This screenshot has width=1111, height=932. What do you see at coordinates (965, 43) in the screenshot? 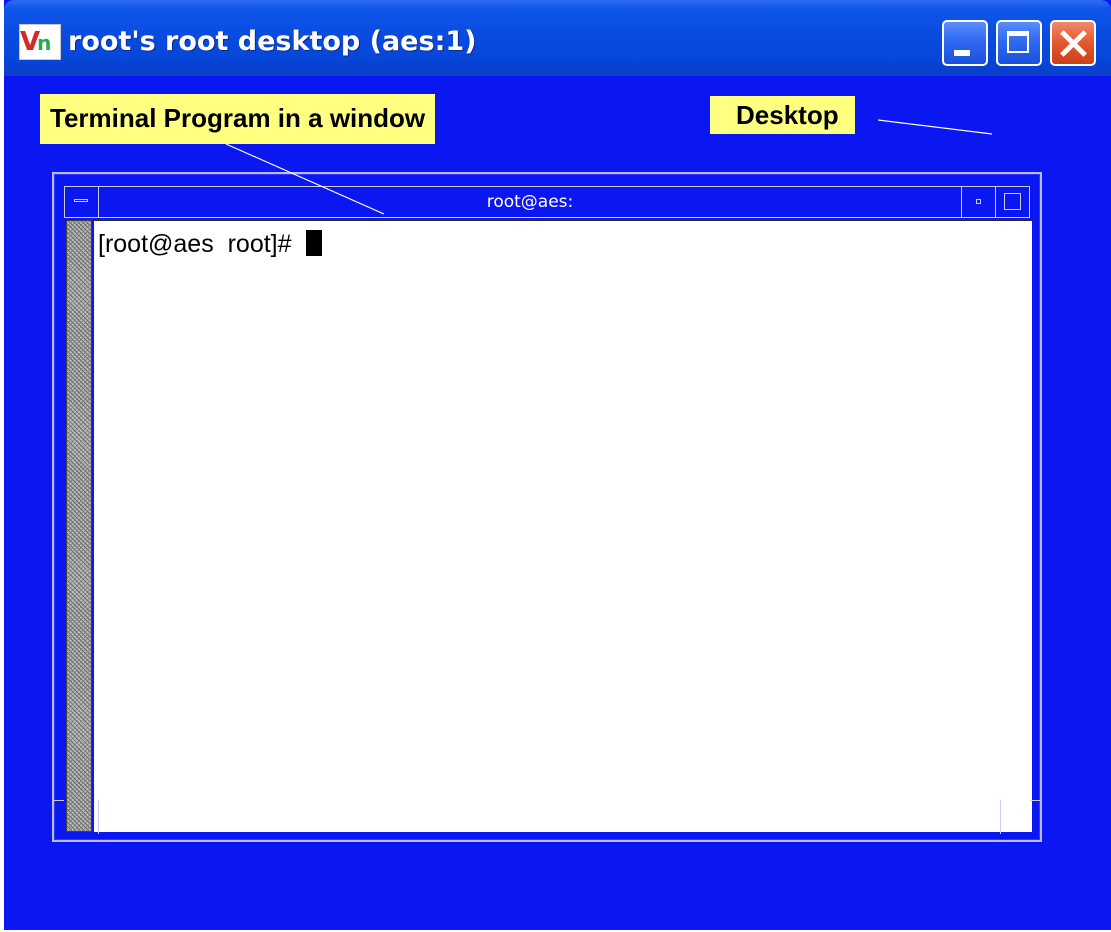
I see `minimize-button` at bounding box center [965, 43].